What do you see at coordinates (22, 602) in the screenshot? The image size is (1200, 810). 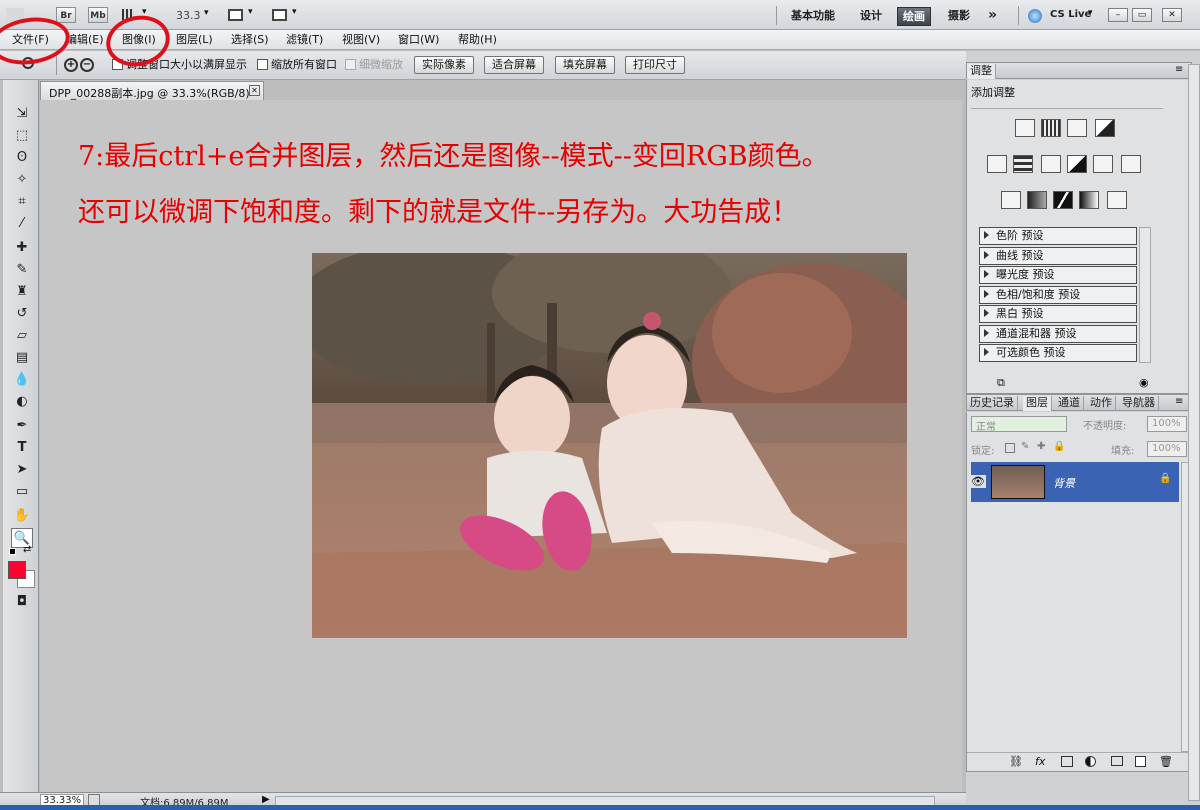 I see `quick-mask-icon: ◘` at bounding box center [22, 602].